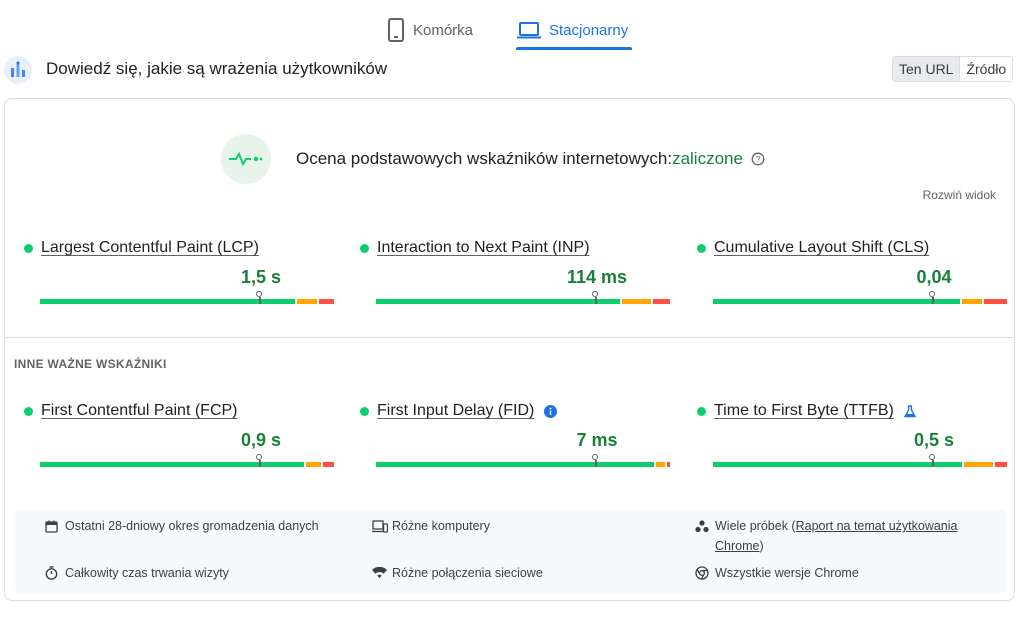 Image resolution: width=1024 pixels, height=621 pixels. Describe the element at coordinates (986, 69) in the screenshot. I see `origin-button: Źródło` at that location.